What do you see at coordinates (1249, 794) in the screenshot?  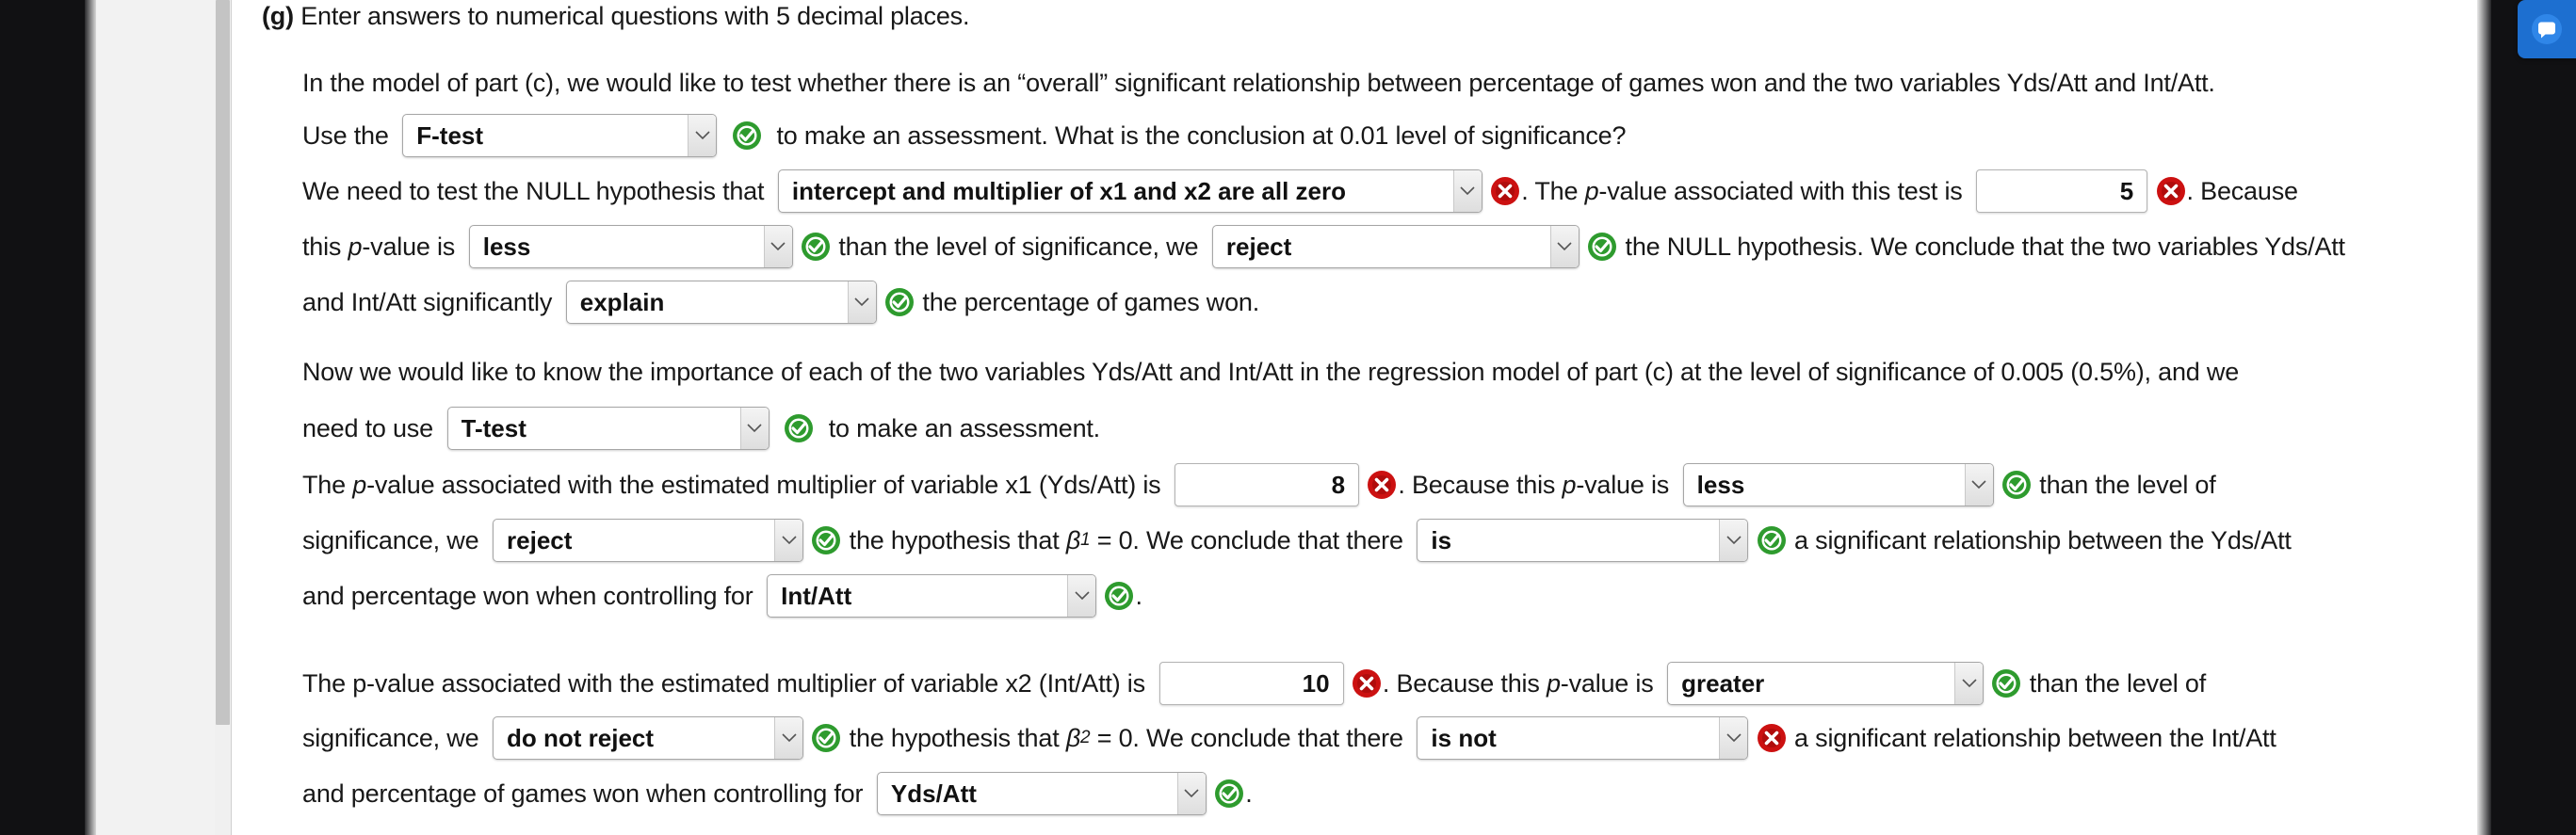 I see `p4-line3-suffix: .` at bounding box center [1249, 794].